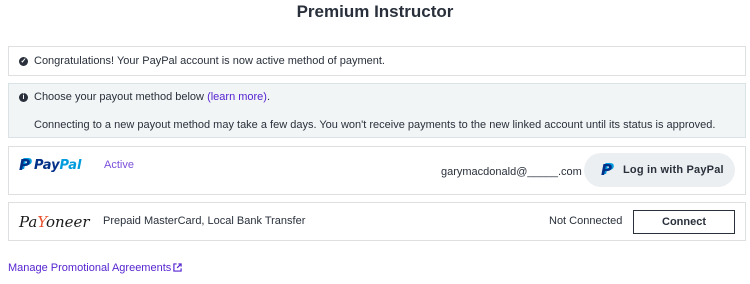 The height and width of the screenshot is (284, 750). What do you see at coordinates (23, 61) in the screenshot?
I see `check-circle-icon: ✓` at bounding box center [23, 61].